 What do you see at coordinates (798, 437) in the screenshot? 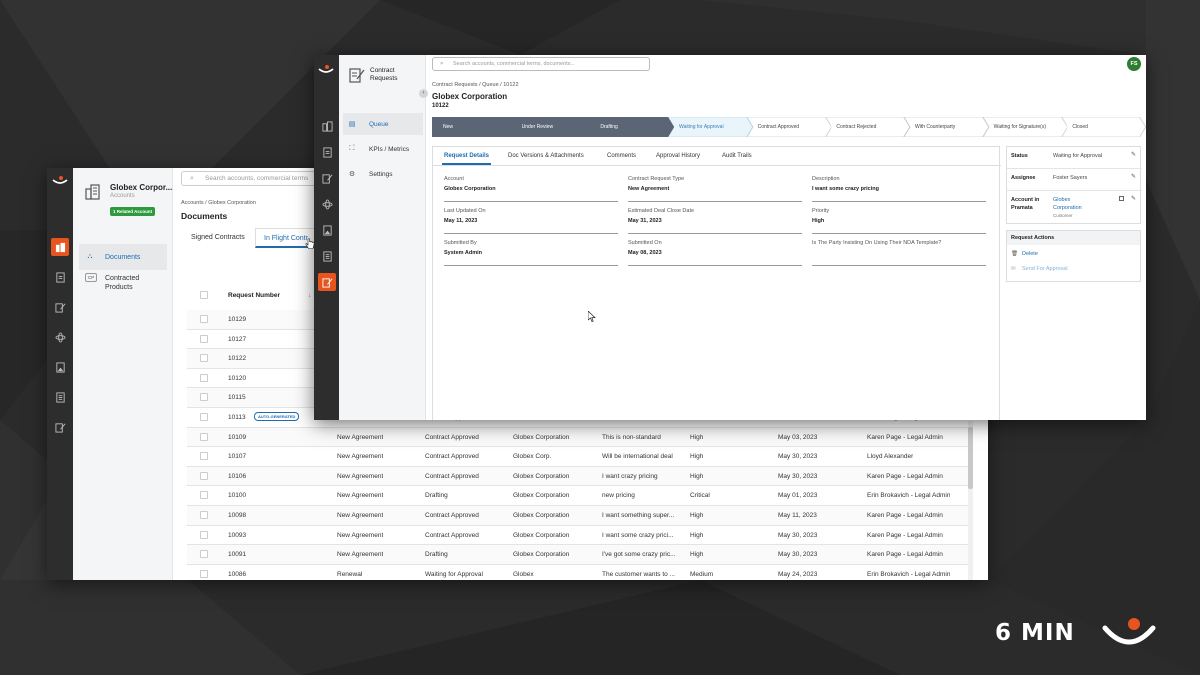
I see `cell-date: May 03, 2023` at bounding box center [798, 437].